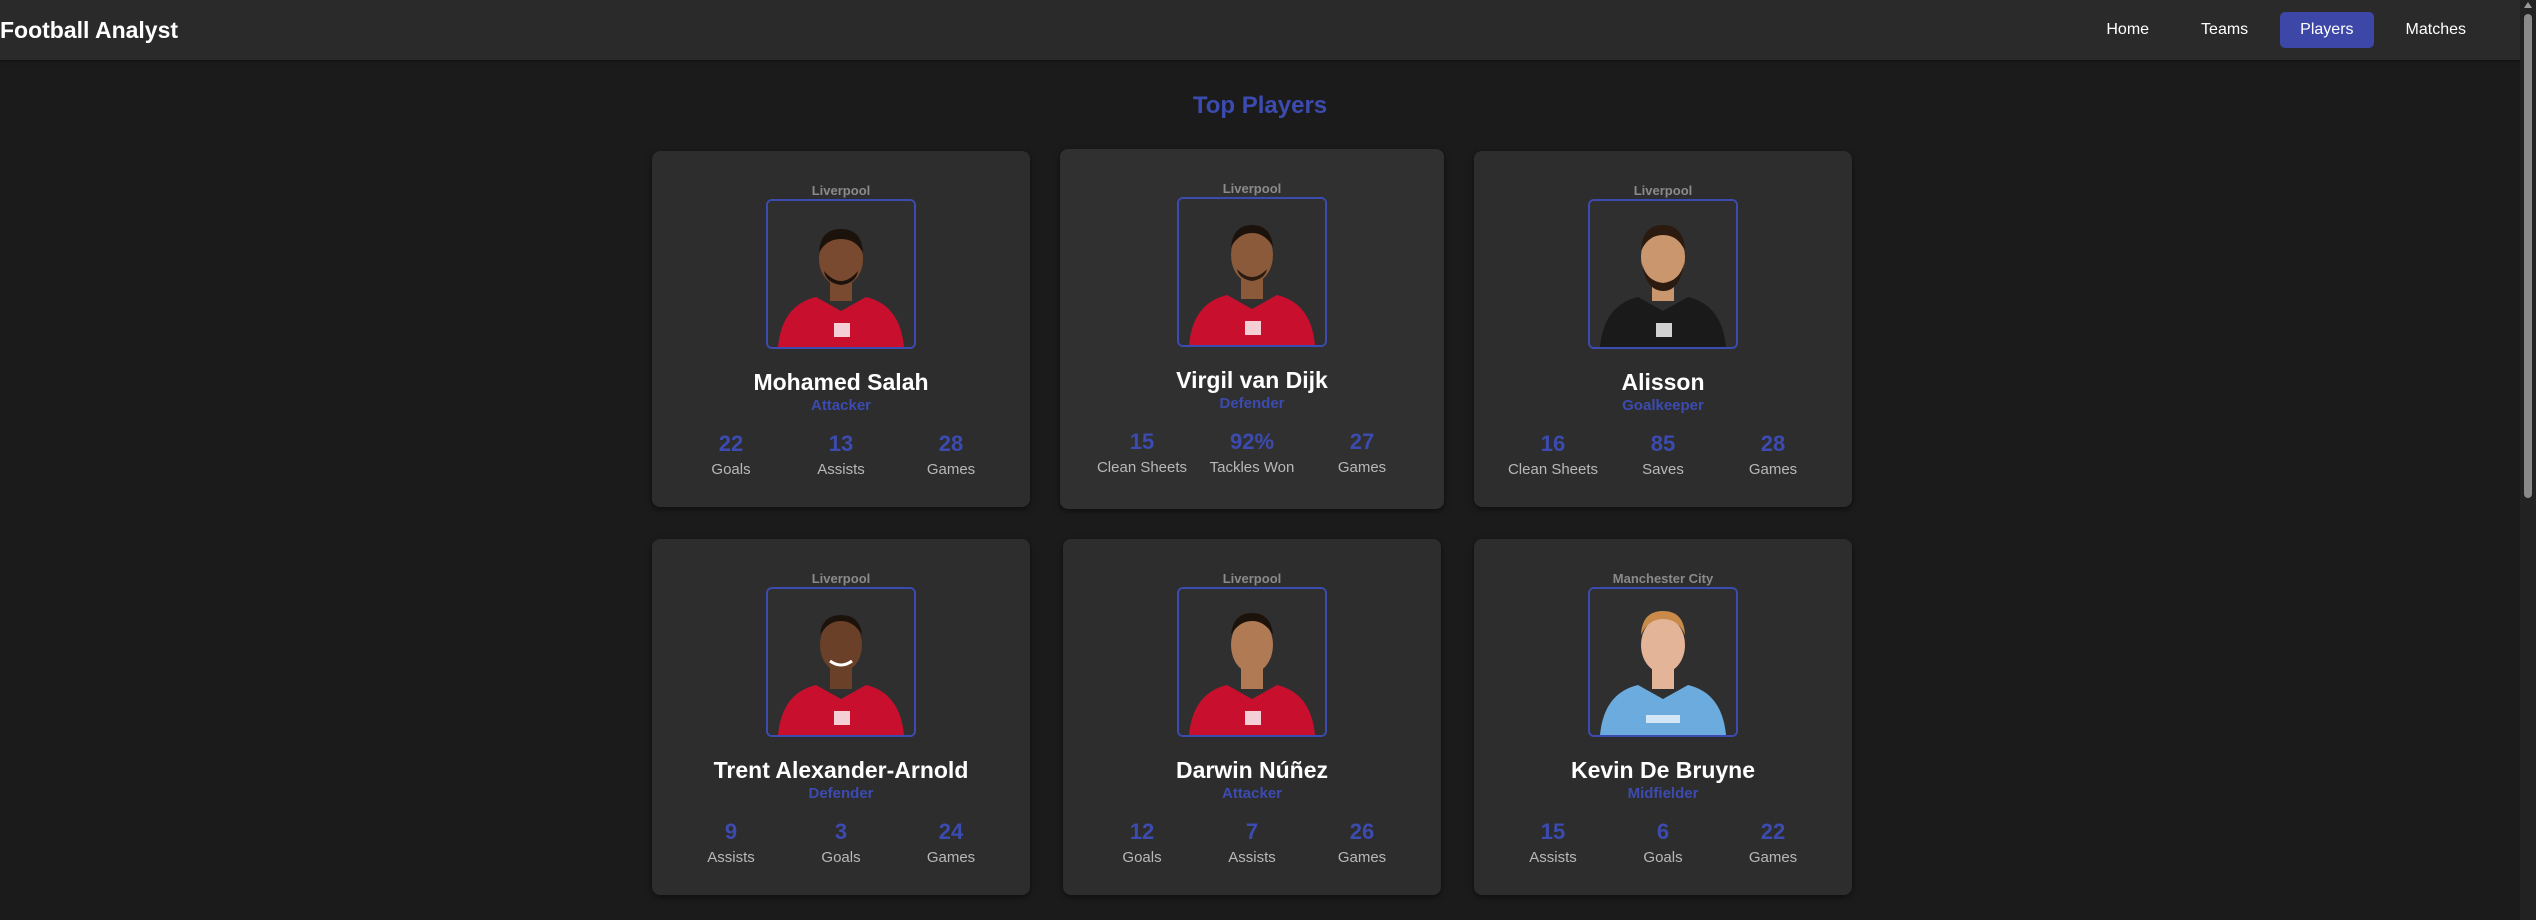  What do you see at coordinates (1362, 441) in the screenshot?
I see `stat-value: 27` at bounding box center [1362, 441].